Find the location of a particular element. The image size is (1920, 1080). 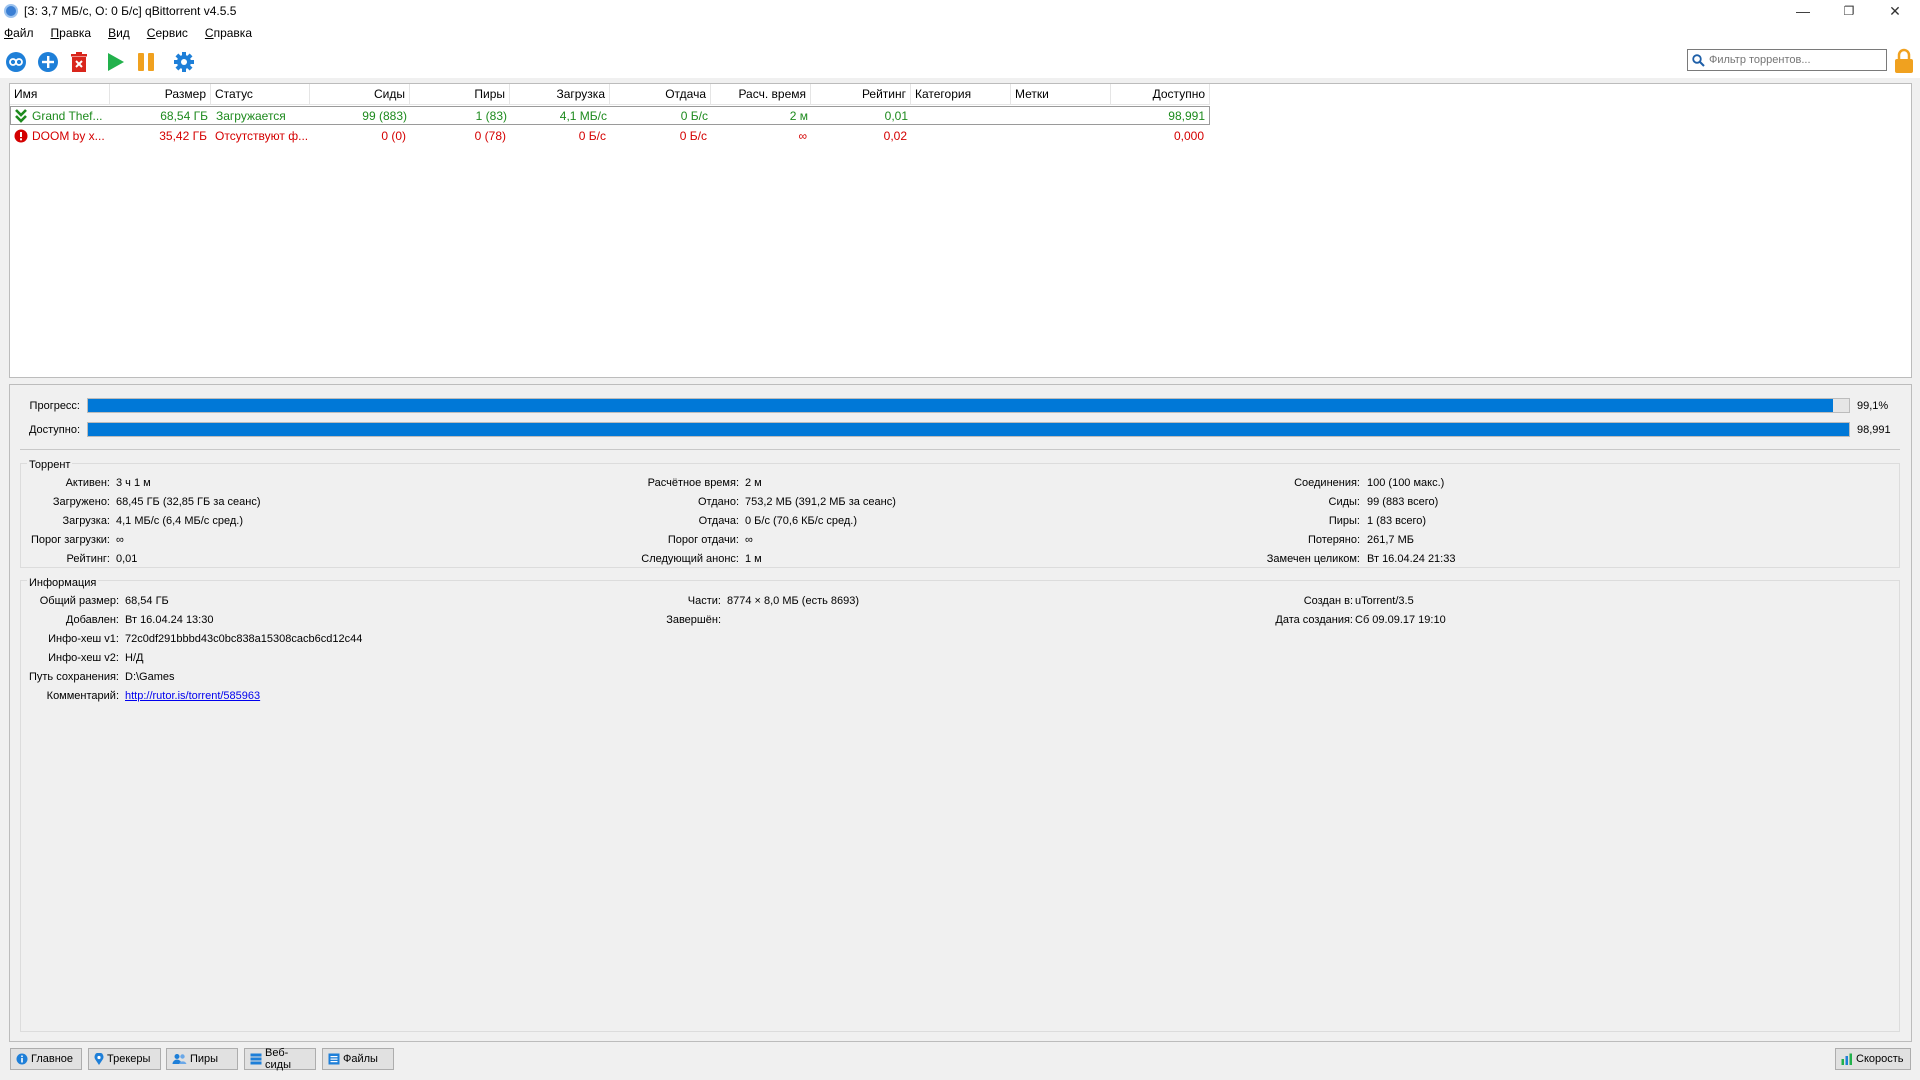

progress-bar-fill is located at coordinates (960, 405).